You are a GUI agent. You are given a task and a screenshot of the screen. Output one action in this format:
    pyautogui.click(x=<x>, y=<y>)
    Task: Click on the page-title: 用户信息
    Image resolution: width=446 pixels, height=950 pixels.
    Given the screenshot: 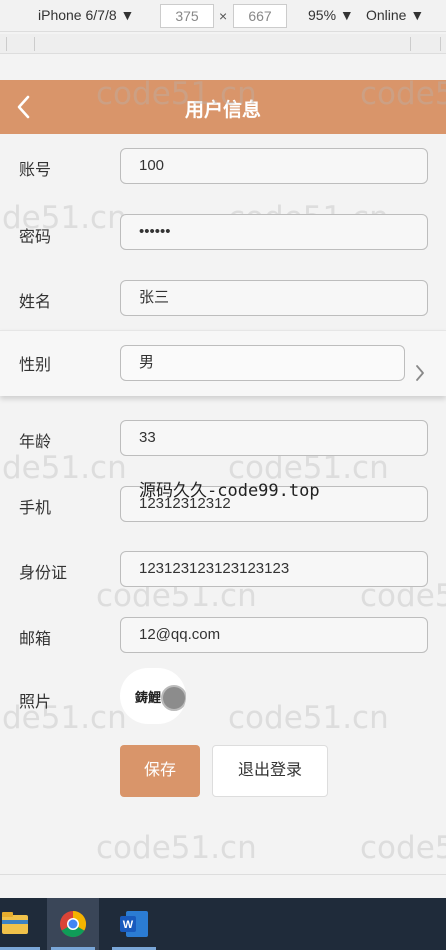 What is the action you would take?
    pyautogui.click(x=222, y=110)
    